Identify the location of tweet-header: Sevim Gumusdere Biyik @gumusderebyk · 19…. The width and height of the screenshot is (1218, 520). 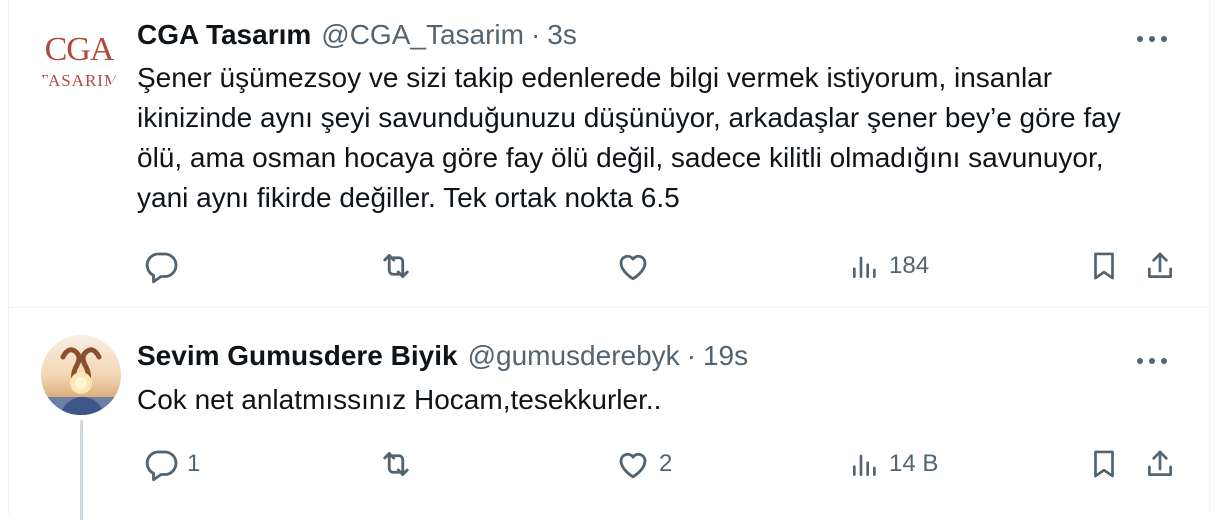
(442, 356).